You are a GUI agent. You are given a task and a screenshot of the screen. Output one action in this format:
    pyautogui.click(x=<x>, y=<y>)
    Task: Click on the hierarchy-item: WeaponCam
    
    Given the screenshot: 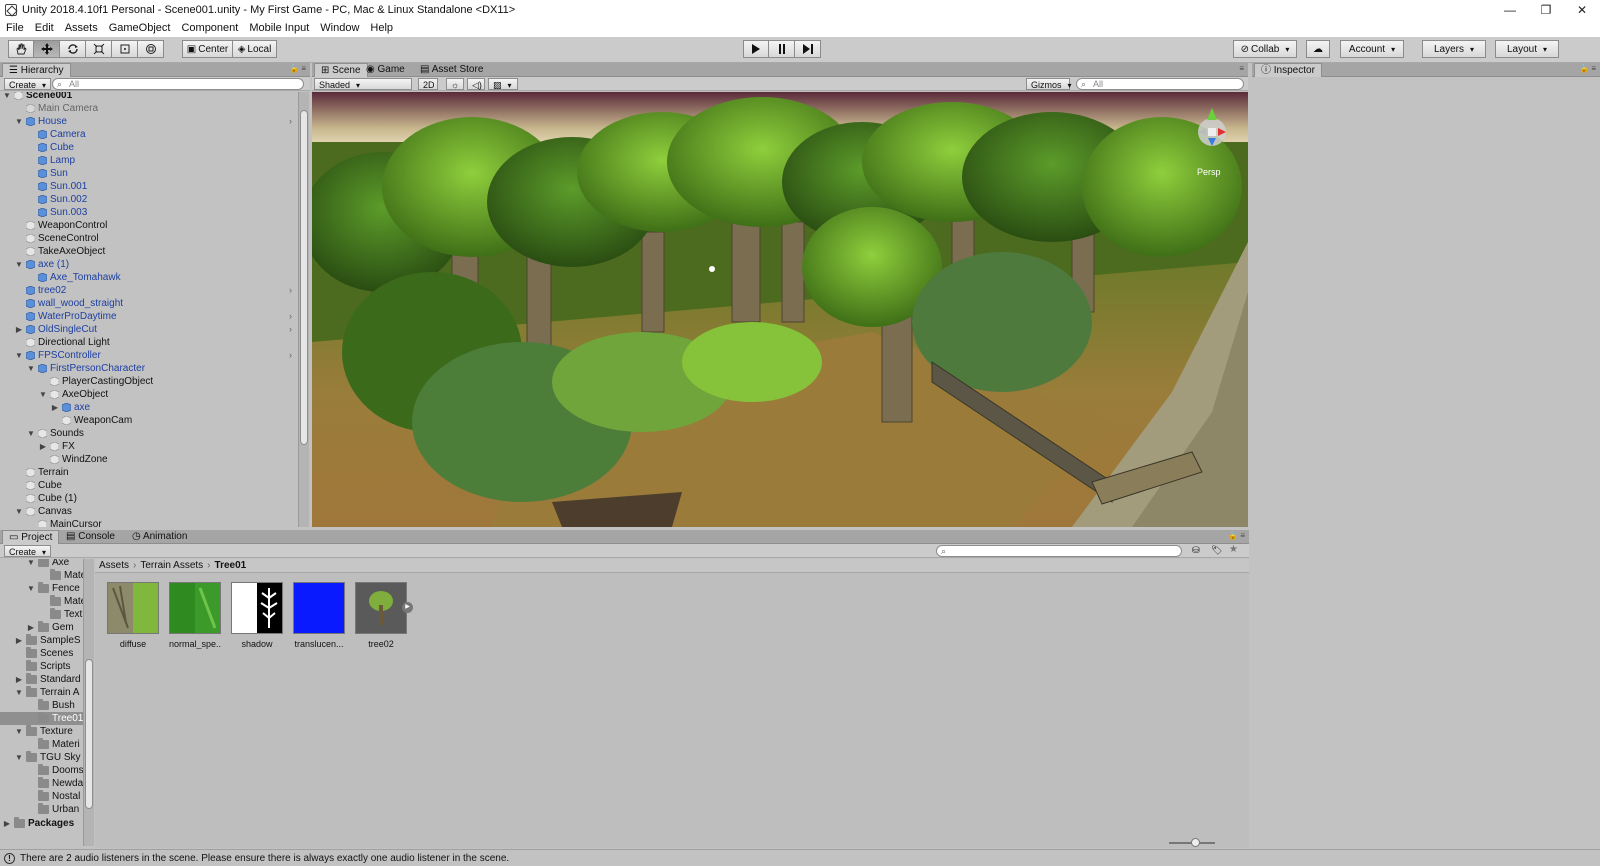 What is the action you would take?
    pyautogui.click(x=148, y=420)
    